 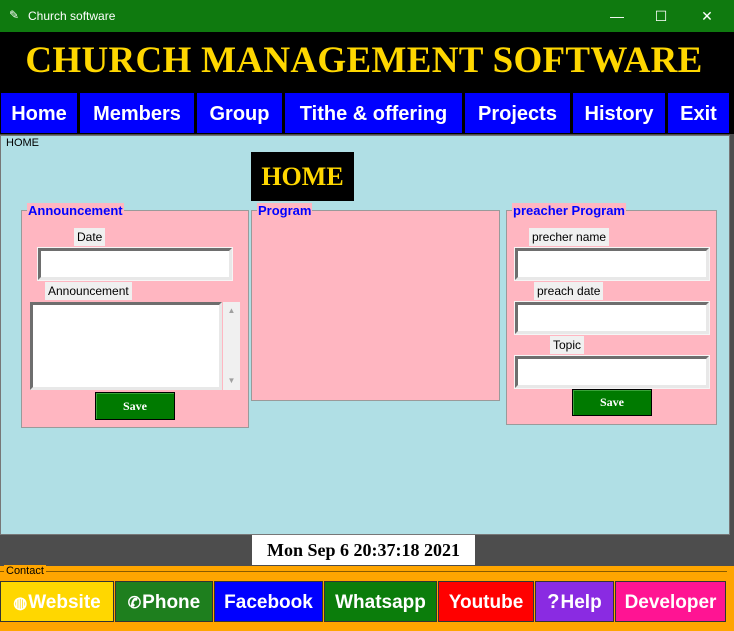 I want to click on announcement-panel-label: Announcement, so click(x=75, y=210).